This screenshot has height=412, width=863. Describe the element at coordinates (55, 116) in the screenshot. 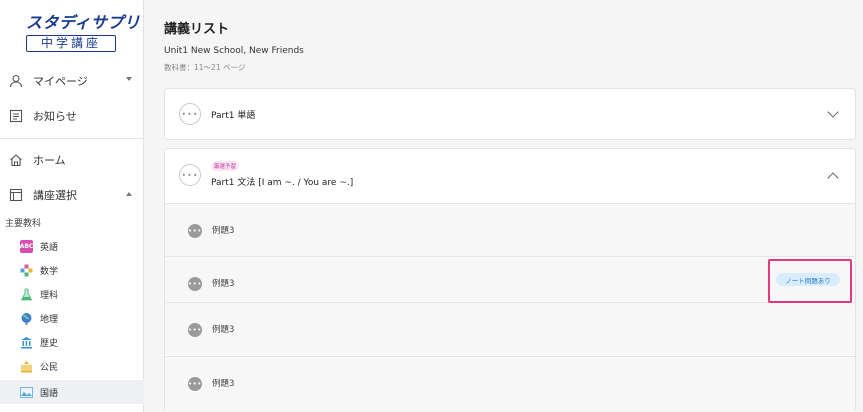

I see `nav-label: お知らせ` at that location.